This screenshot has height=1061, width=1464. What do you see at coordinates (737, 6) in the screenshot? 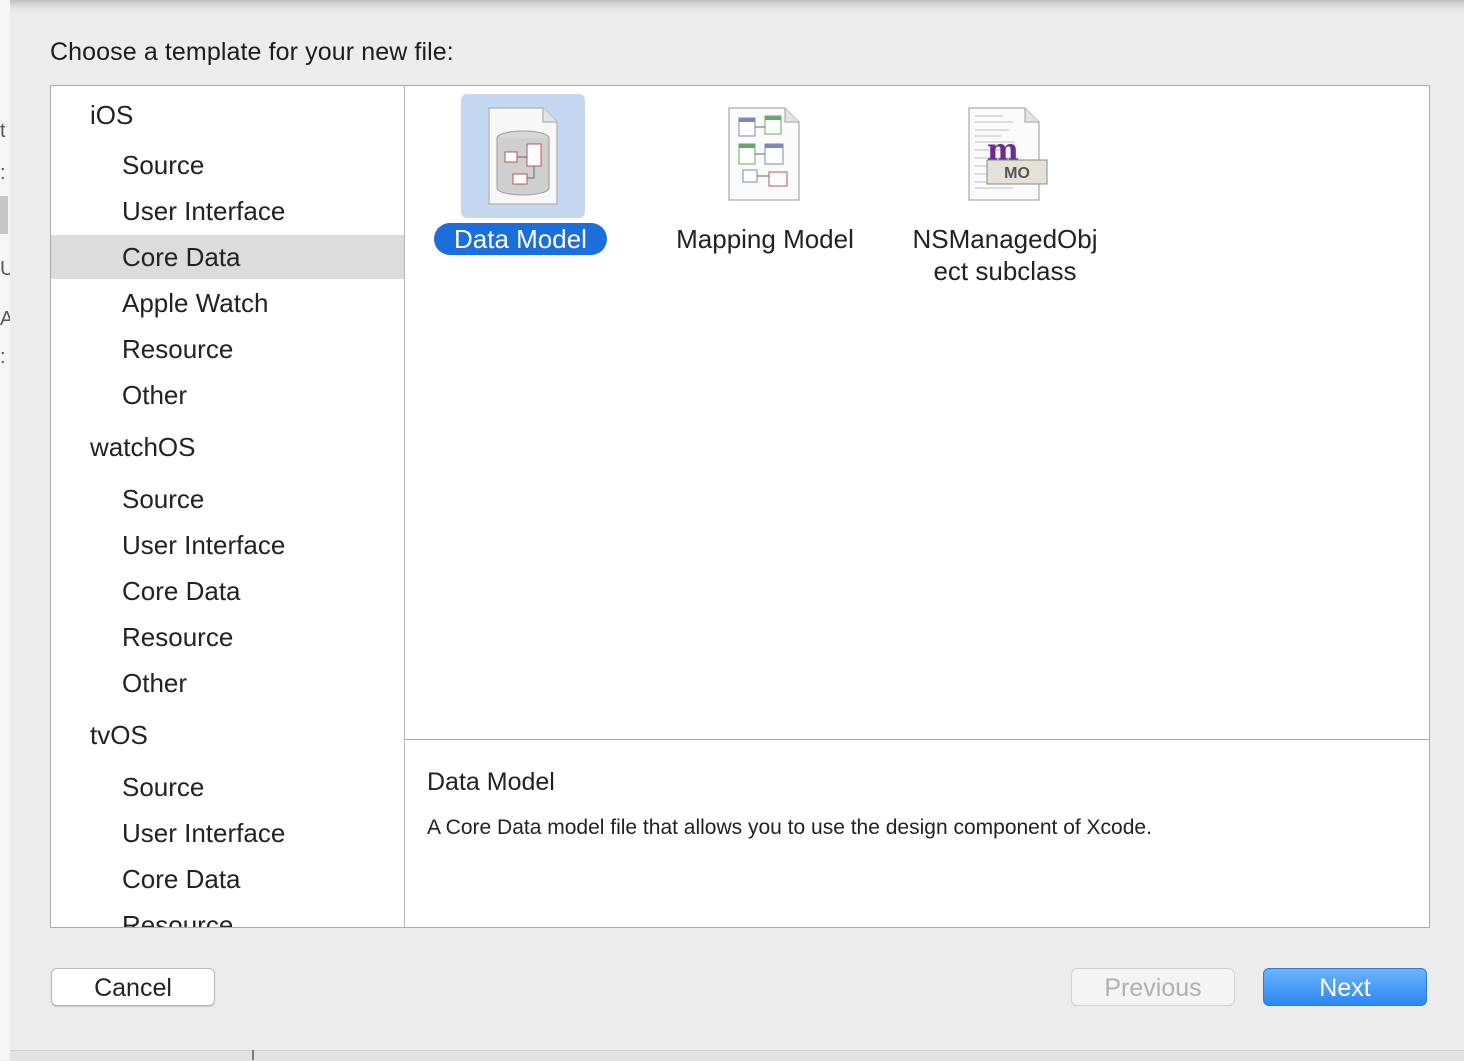
I see `sheet-top-shadow` at bounding box center [737, 6].